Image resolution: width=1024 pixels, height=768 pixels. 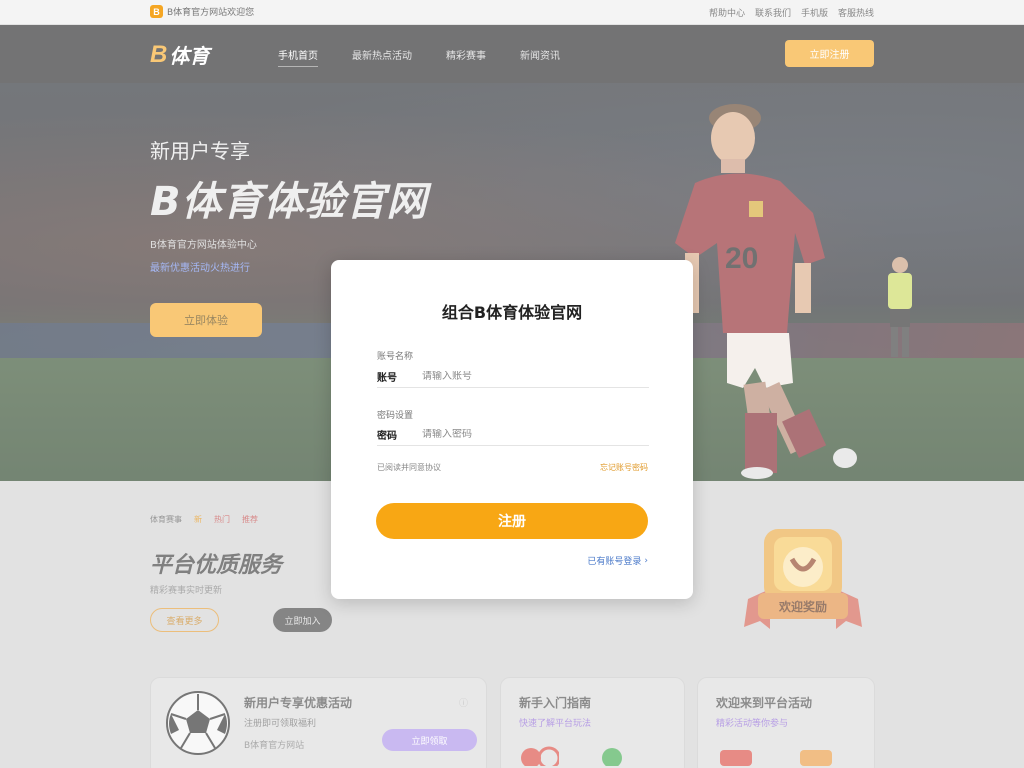 What do you see at coordinates (614, 562) in the screenshot?
I see `login-link-label: 已有账号登录` at bounding box center [614, 562].